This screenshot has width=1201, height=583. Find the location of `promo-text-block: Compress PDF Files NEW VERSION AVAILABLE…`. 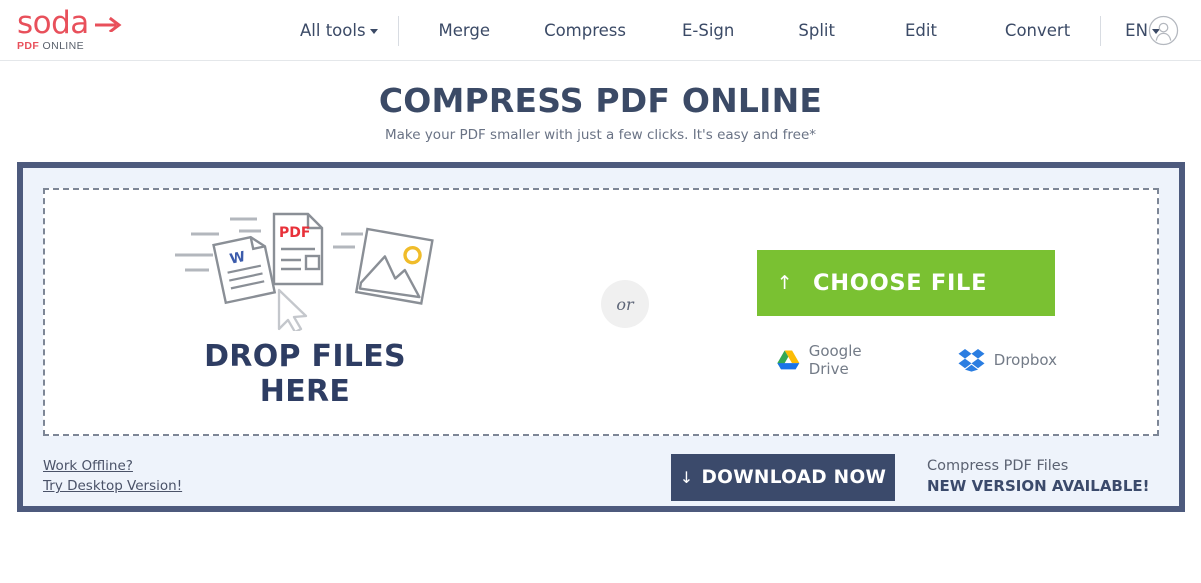

promo-text-block: Compress PDF Files NEW VERSION AVAILABLE… is located at coordinates (1038, 476).